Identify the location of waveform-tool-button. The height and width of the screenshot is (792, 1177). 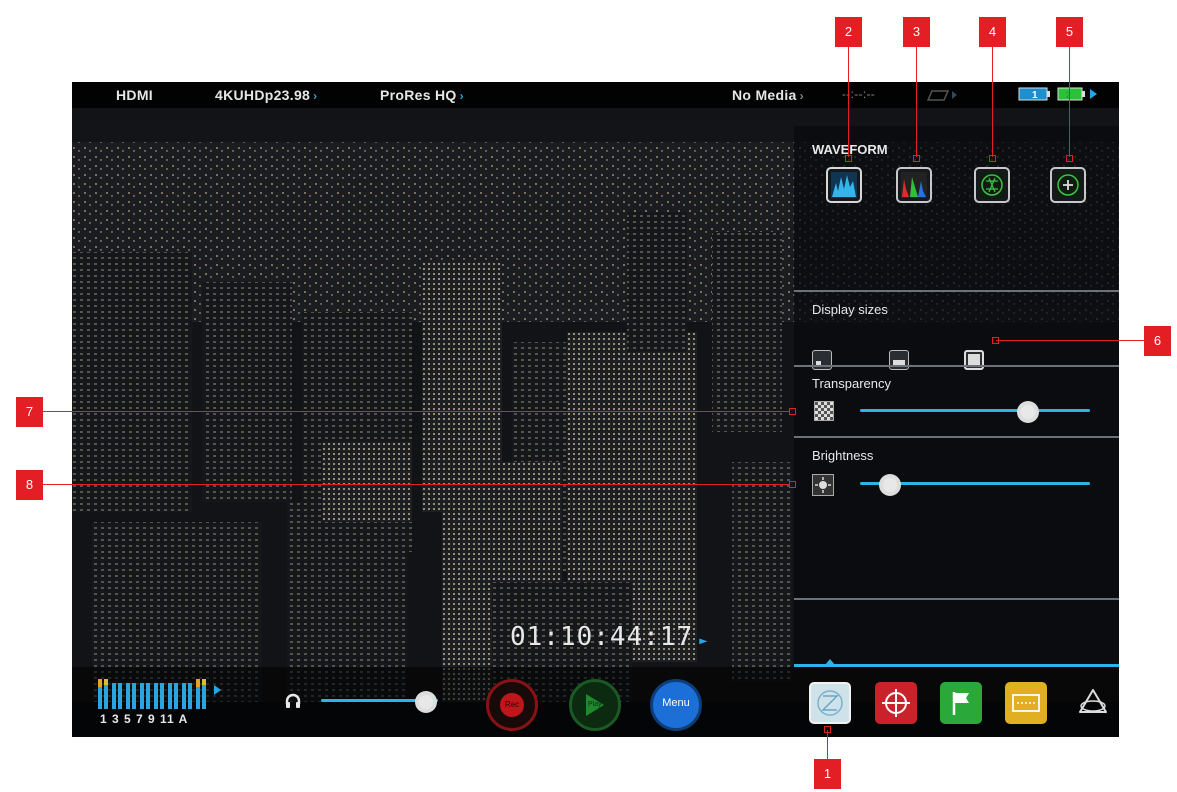
(830, 703).